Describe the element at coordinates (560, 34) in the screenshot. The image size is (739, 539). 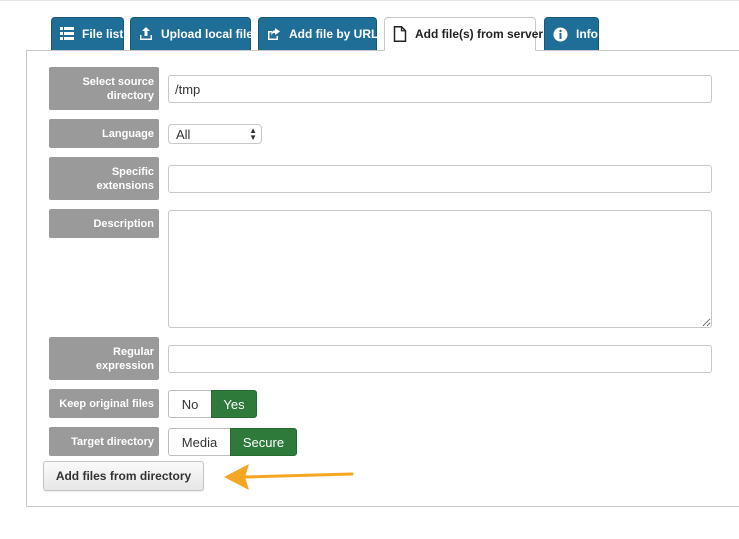
I see `info-icon` at that location.